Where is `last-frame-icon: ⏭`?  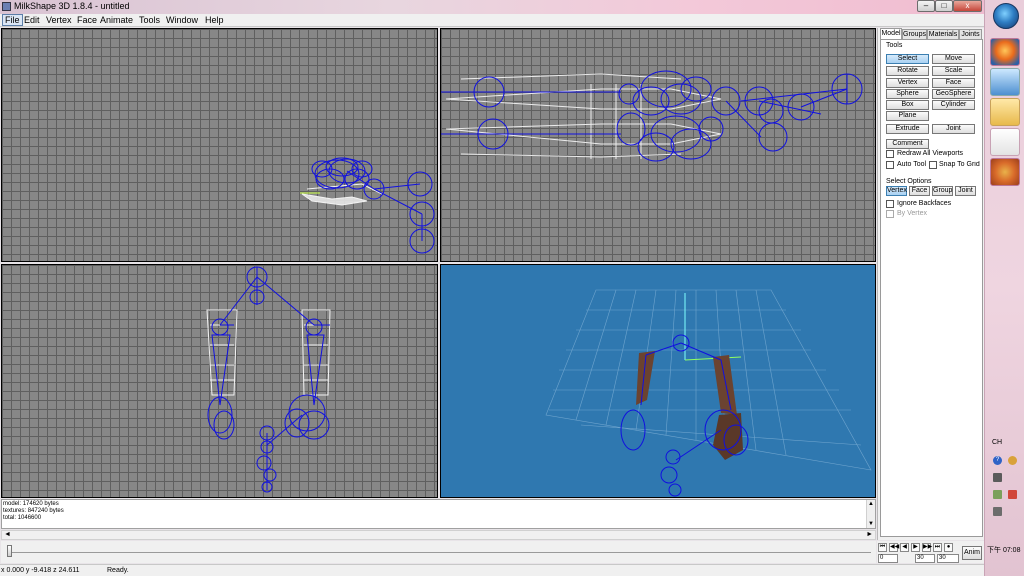 last-frame-icon: ⏭ is located at coordinates (937, 547).